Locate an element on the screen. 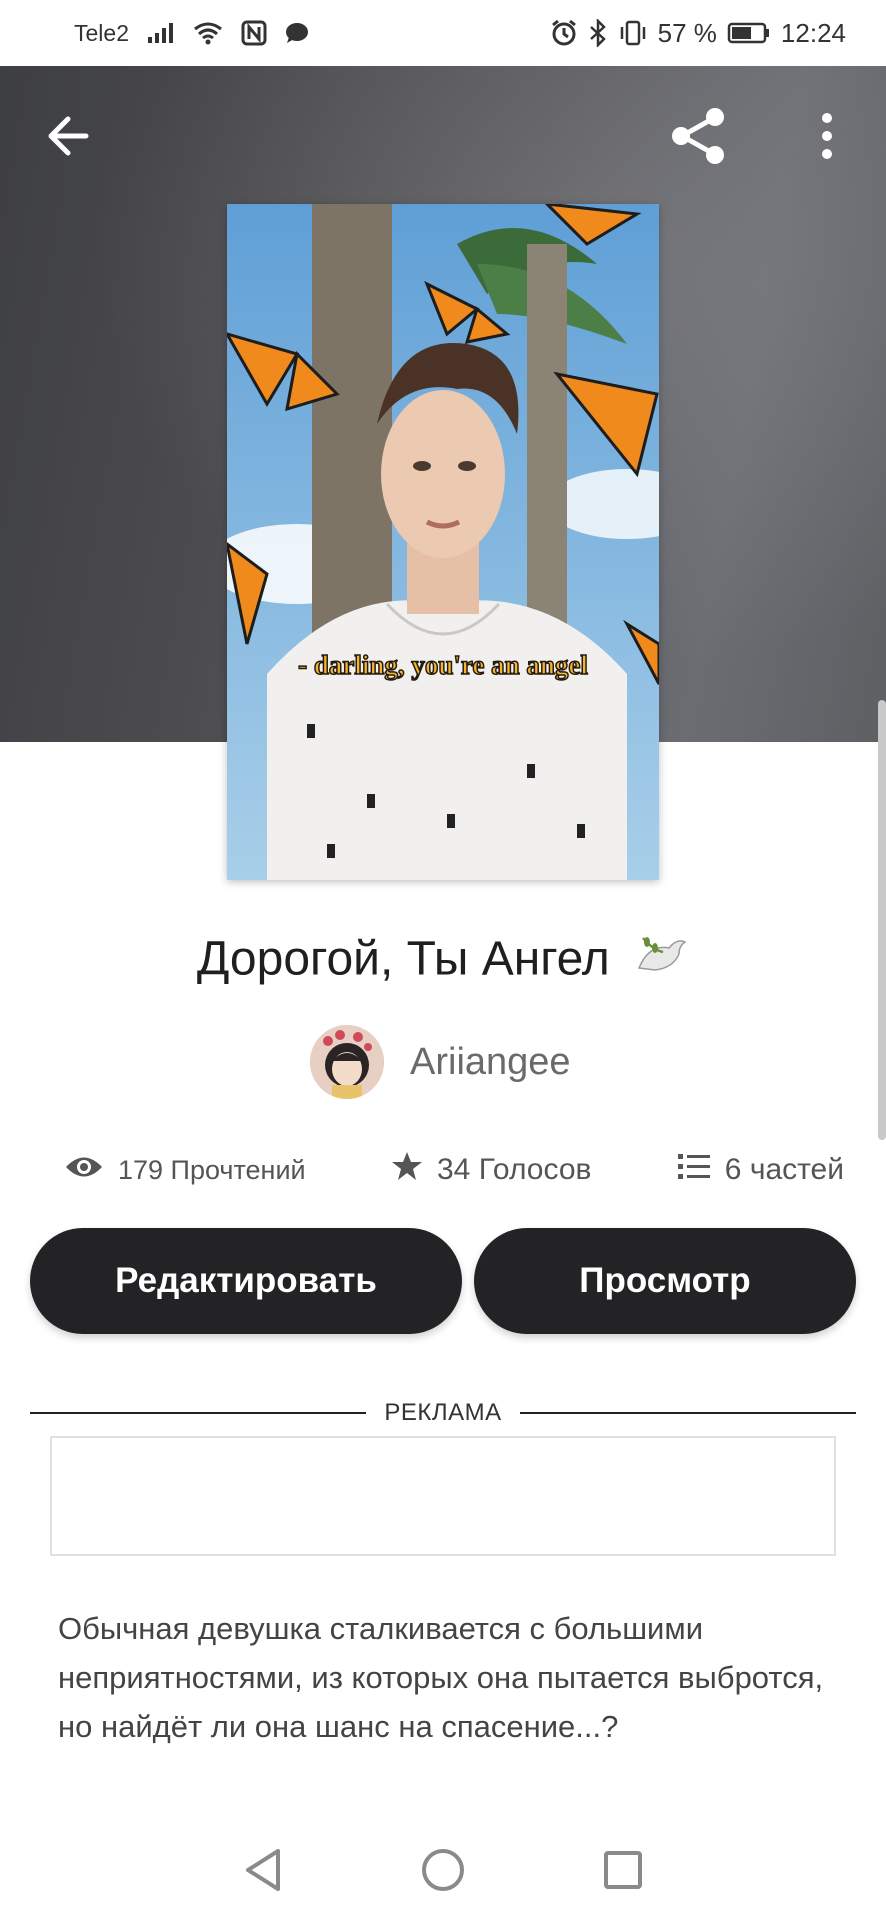 Image resolution: width=886 pixels, height=1920 pixels. story-stats: 179 Прочтений 34 Голосов 6 частей is located at coordinates (454, 1170).